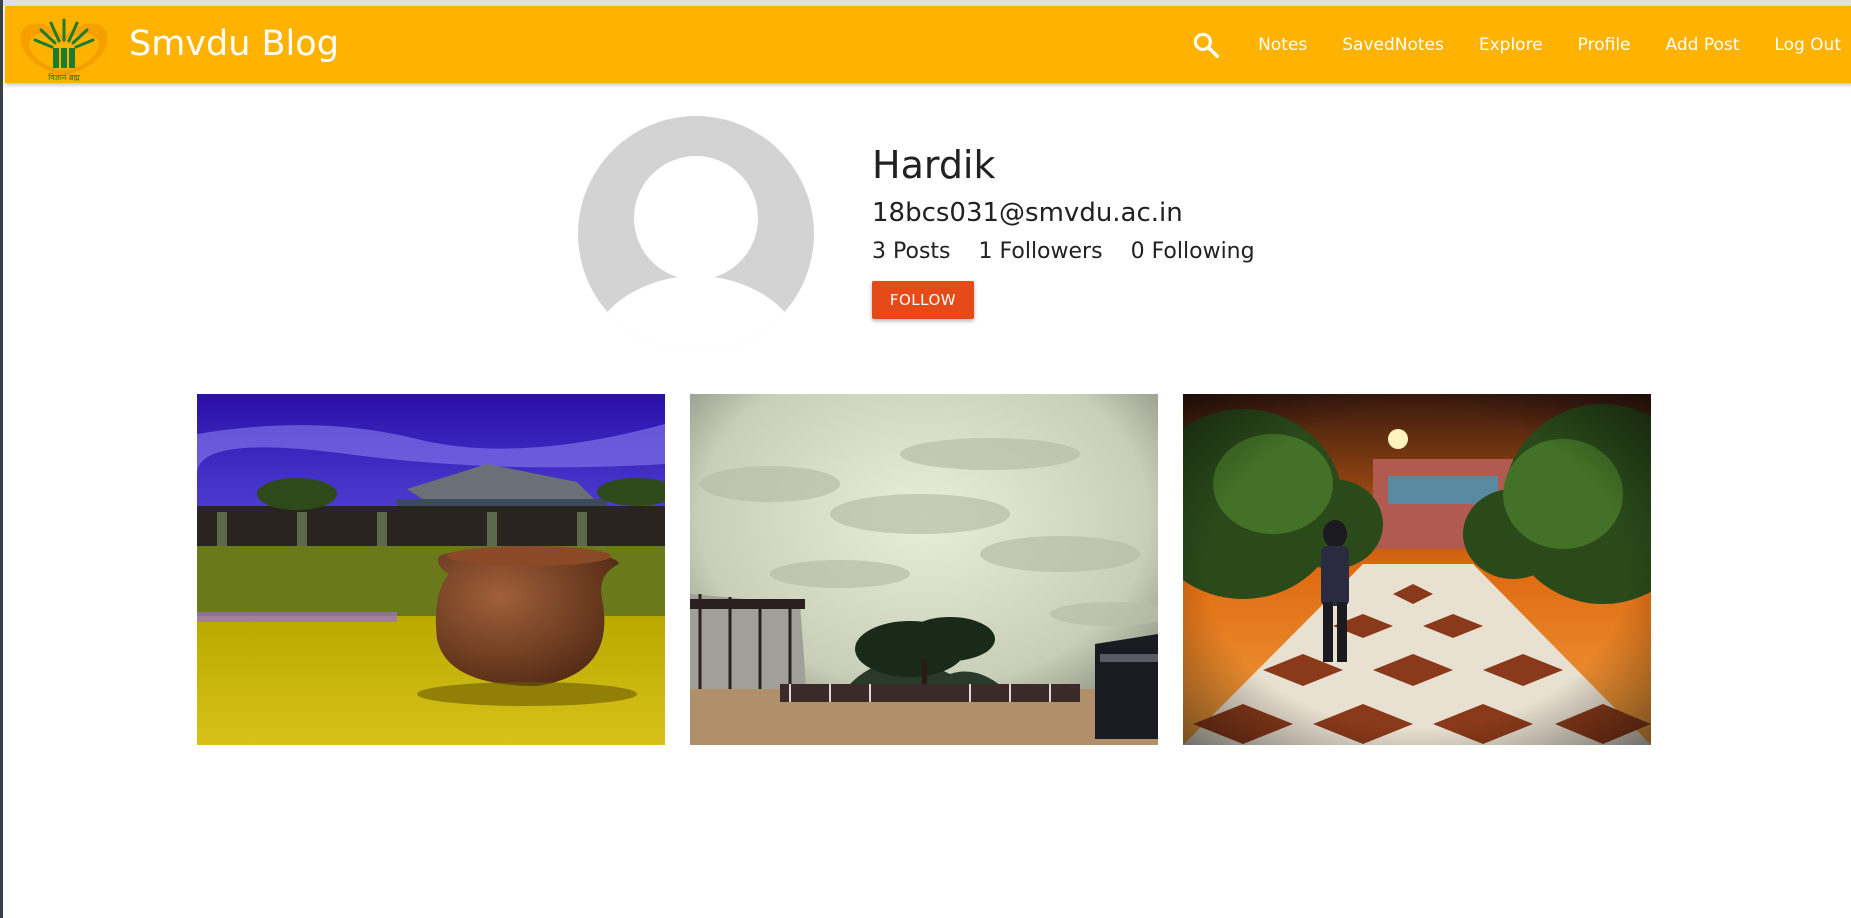  I want to click on smvdu-logo: विज्ञानं ब्रह्म, so click(64, 46).